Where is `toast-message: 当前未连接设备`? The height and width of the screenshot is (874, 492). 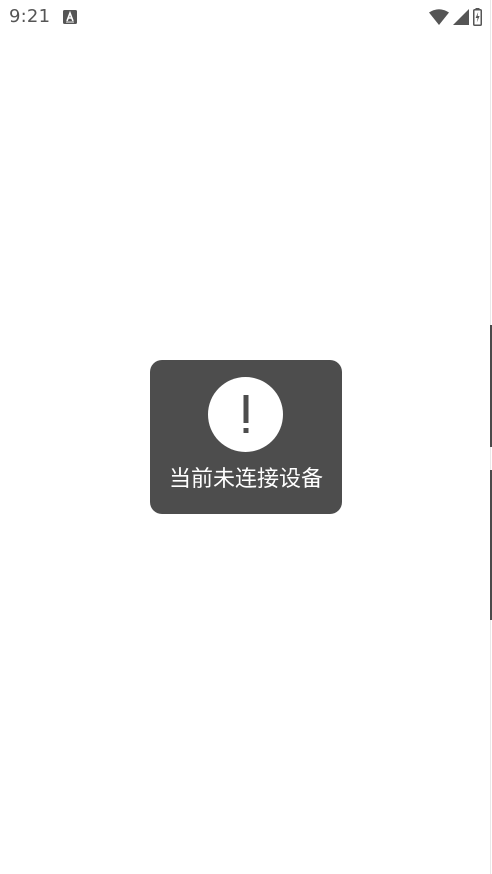
toast-message: 当前未连接设备 is located at coordinates (245, 479).